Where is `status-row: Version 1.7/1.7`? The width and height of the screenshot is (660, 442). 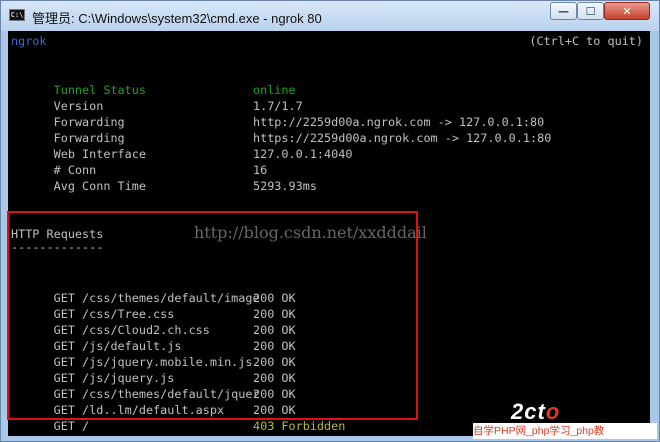
status-row: Version 1.7/1.7 is located at coordinates (157, 97).